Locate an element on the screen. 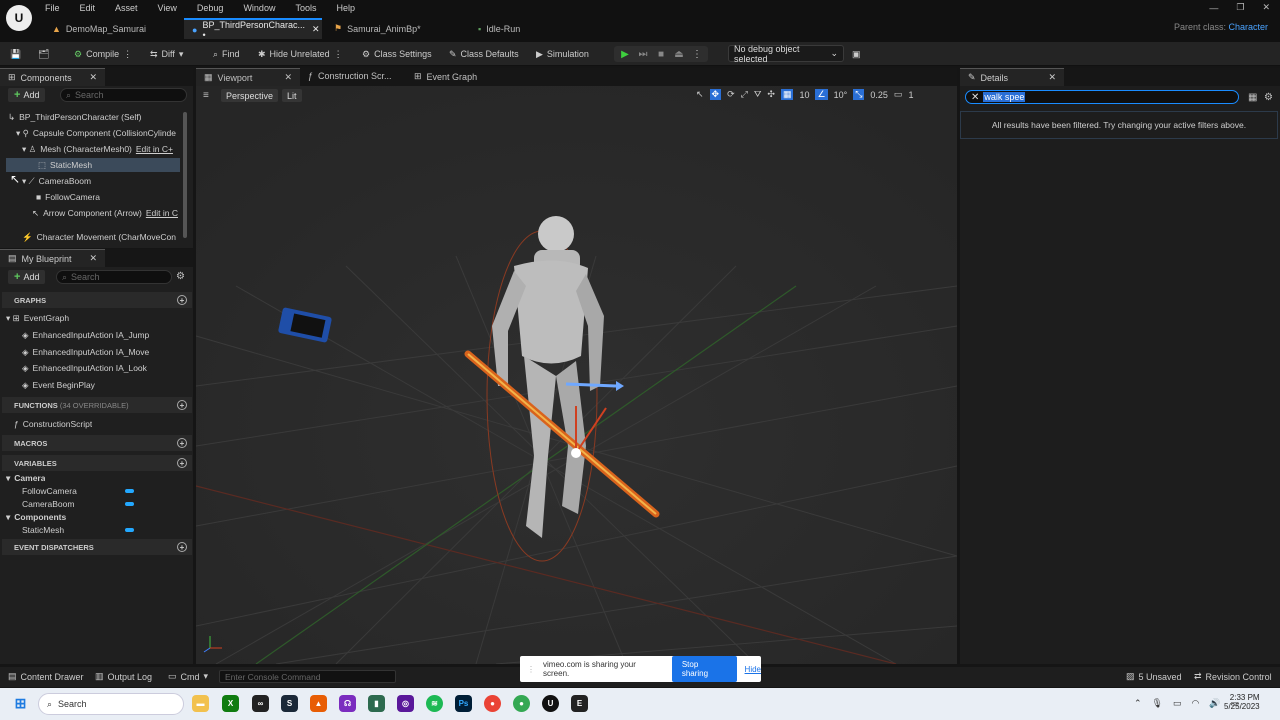 The height and width of the screenshot is (720, 1280). variable-category: ▾ Camera is located at coordinates (25, 478).